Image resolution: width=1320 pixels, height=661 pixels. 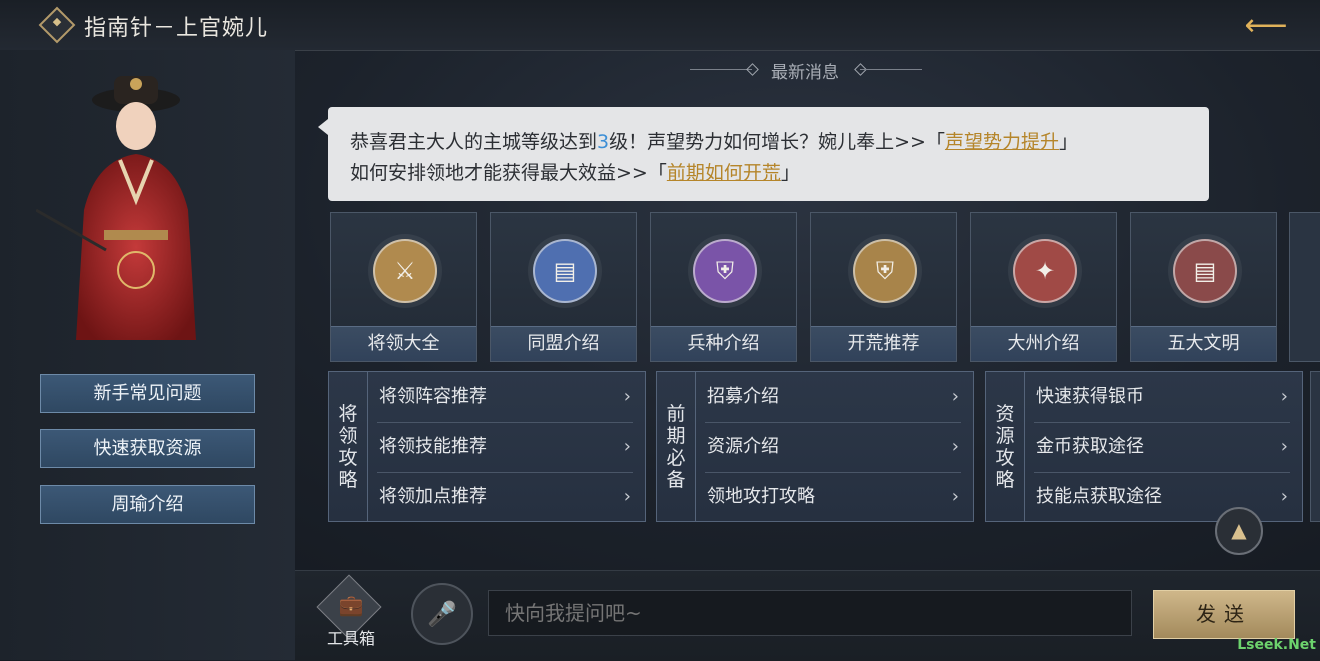 I want to click on guide-panel-early: 前期必备 招募介绍 › 资源介绍 › 领地攻打攻略 ›, so click(x=815, y=446).